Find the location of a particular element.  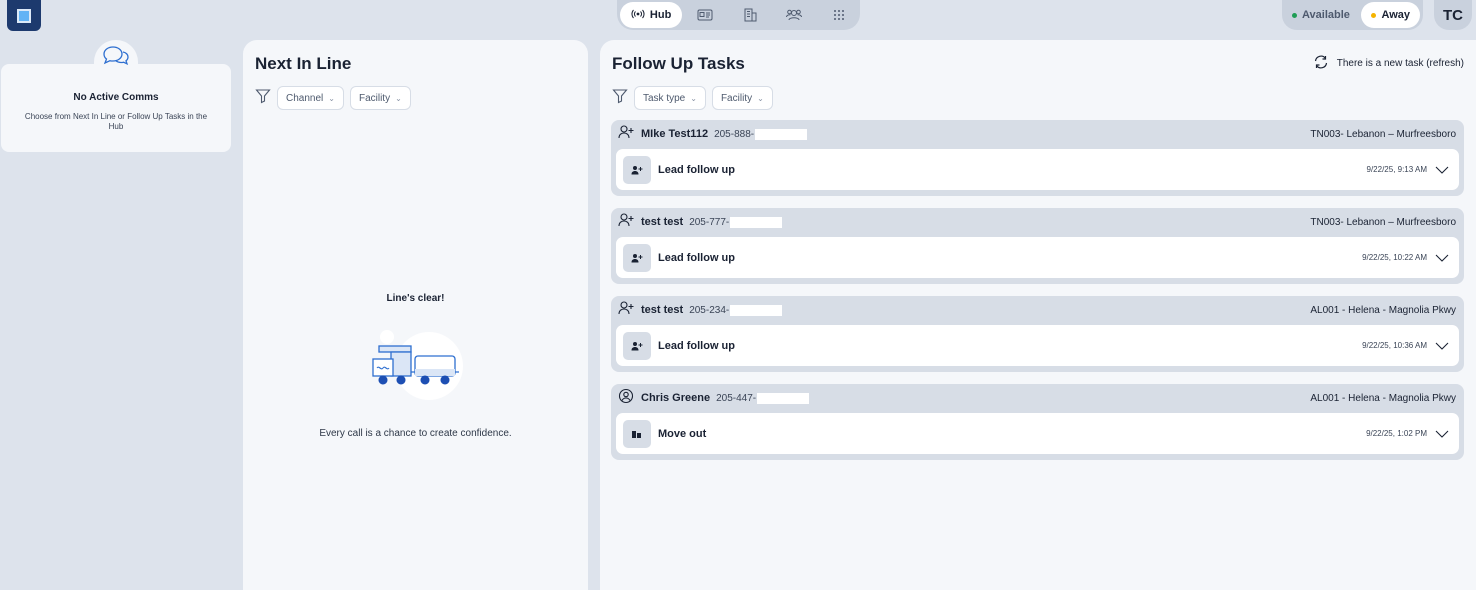

main-nav: Hub is located at coordinates (738, 15).